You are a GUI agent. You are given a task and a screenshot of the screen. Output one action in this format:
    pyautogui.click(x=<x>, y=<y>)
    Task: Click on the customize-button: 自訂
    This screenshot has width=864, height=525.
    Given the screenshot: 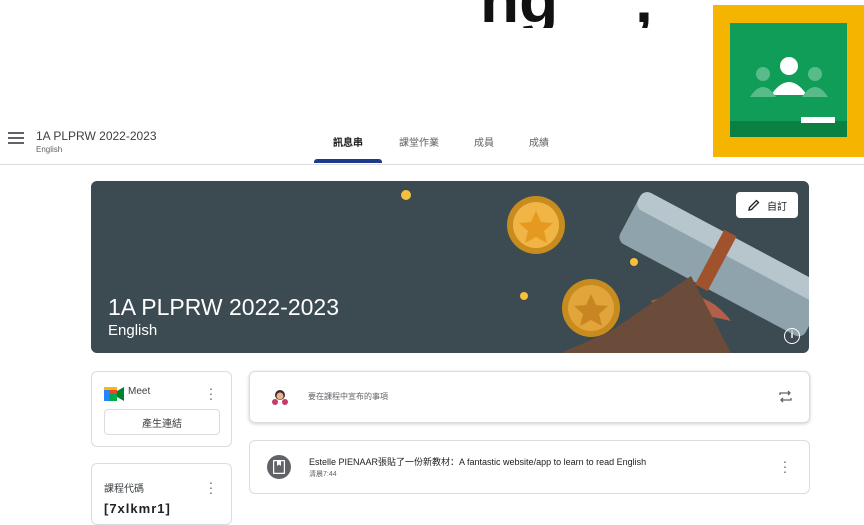 What is the action you would take?
    pyautogui.click(x=767, y=205)
    